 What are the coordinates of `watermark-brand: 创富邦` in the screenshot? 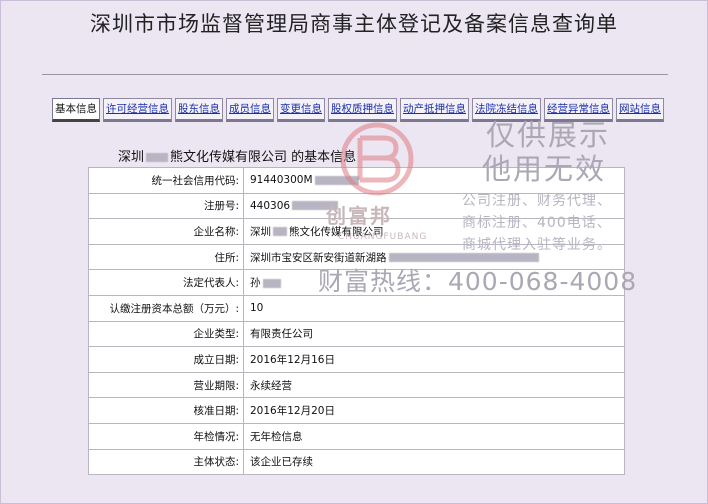 It's located at (359, 216).